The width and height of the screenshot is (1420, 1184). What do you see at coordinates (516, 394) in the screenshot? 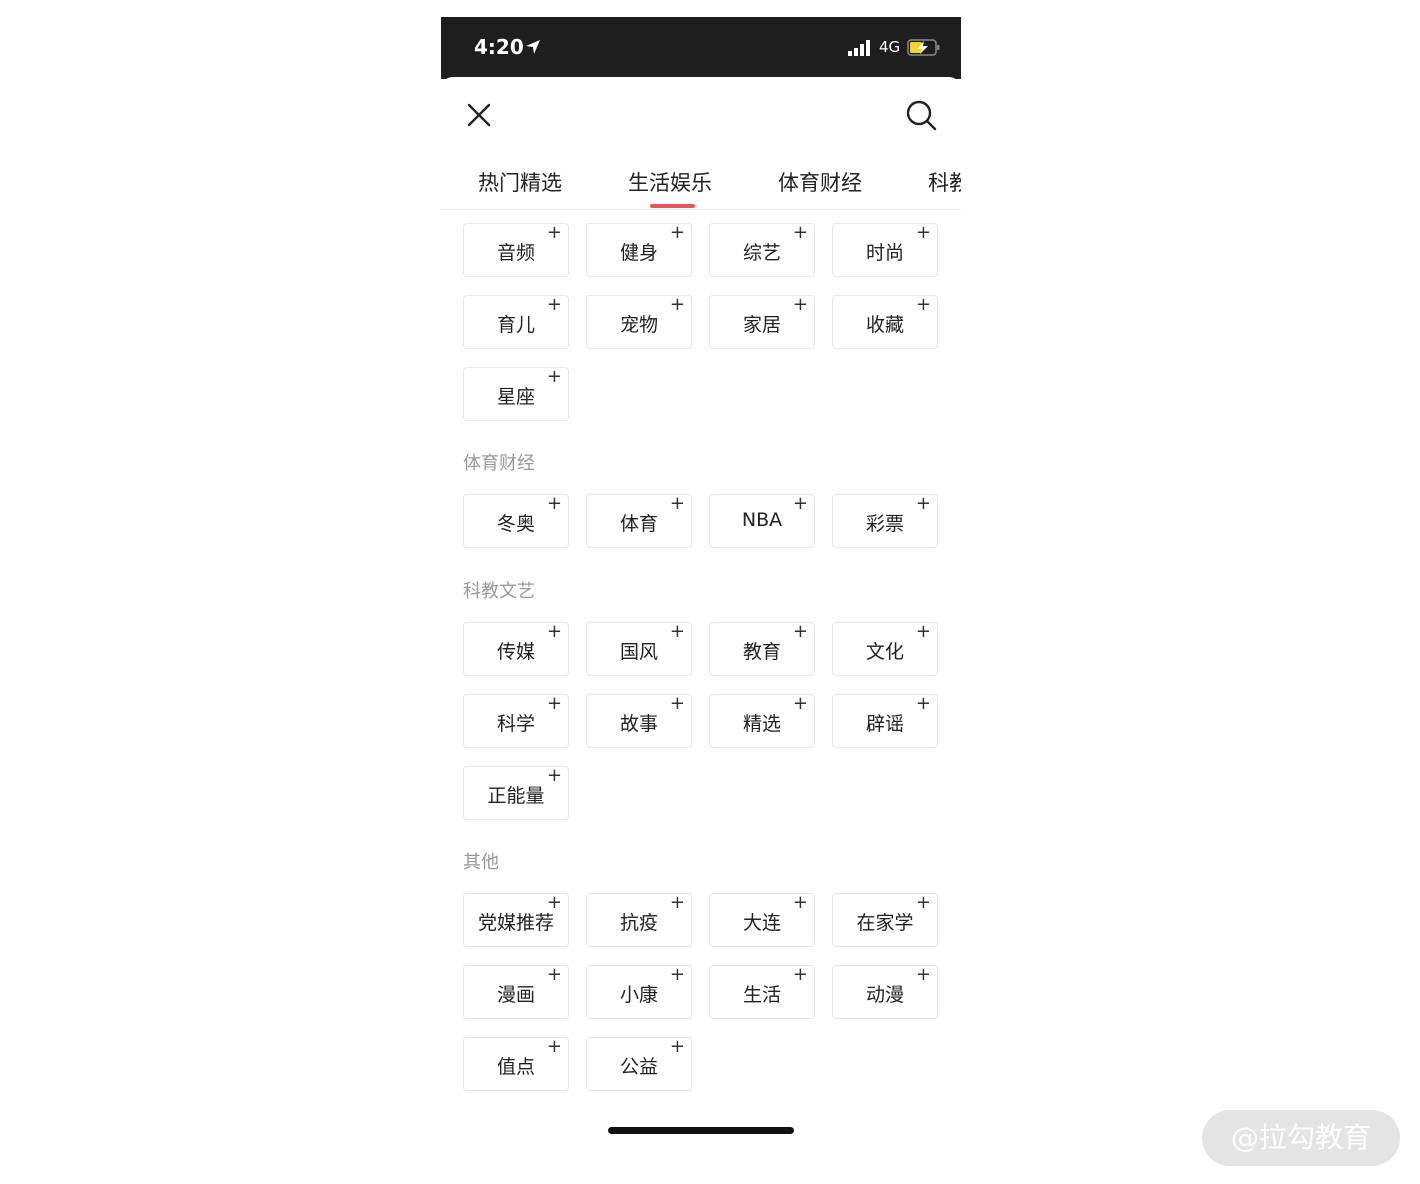
I see `channel-chip: 星座 +` at bounding box center [516, 394].